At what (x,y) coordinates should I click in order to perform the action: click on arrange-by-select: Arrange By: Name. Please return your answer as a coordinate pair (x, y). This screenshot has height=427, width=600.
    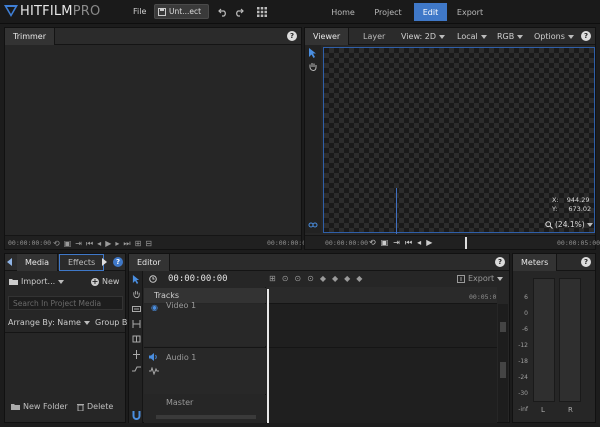
    Looking at the image, I should click on (49, 322).